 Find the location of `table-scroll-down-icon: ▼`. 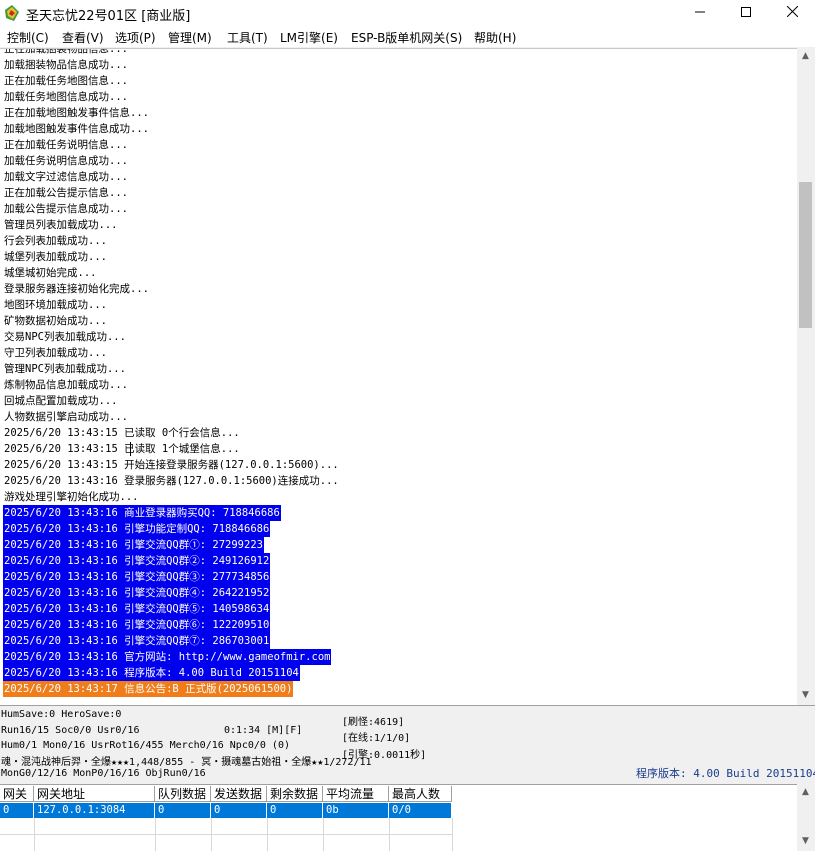

table-scroll-down-icon: ▼ is located at coordinates (805, 841).